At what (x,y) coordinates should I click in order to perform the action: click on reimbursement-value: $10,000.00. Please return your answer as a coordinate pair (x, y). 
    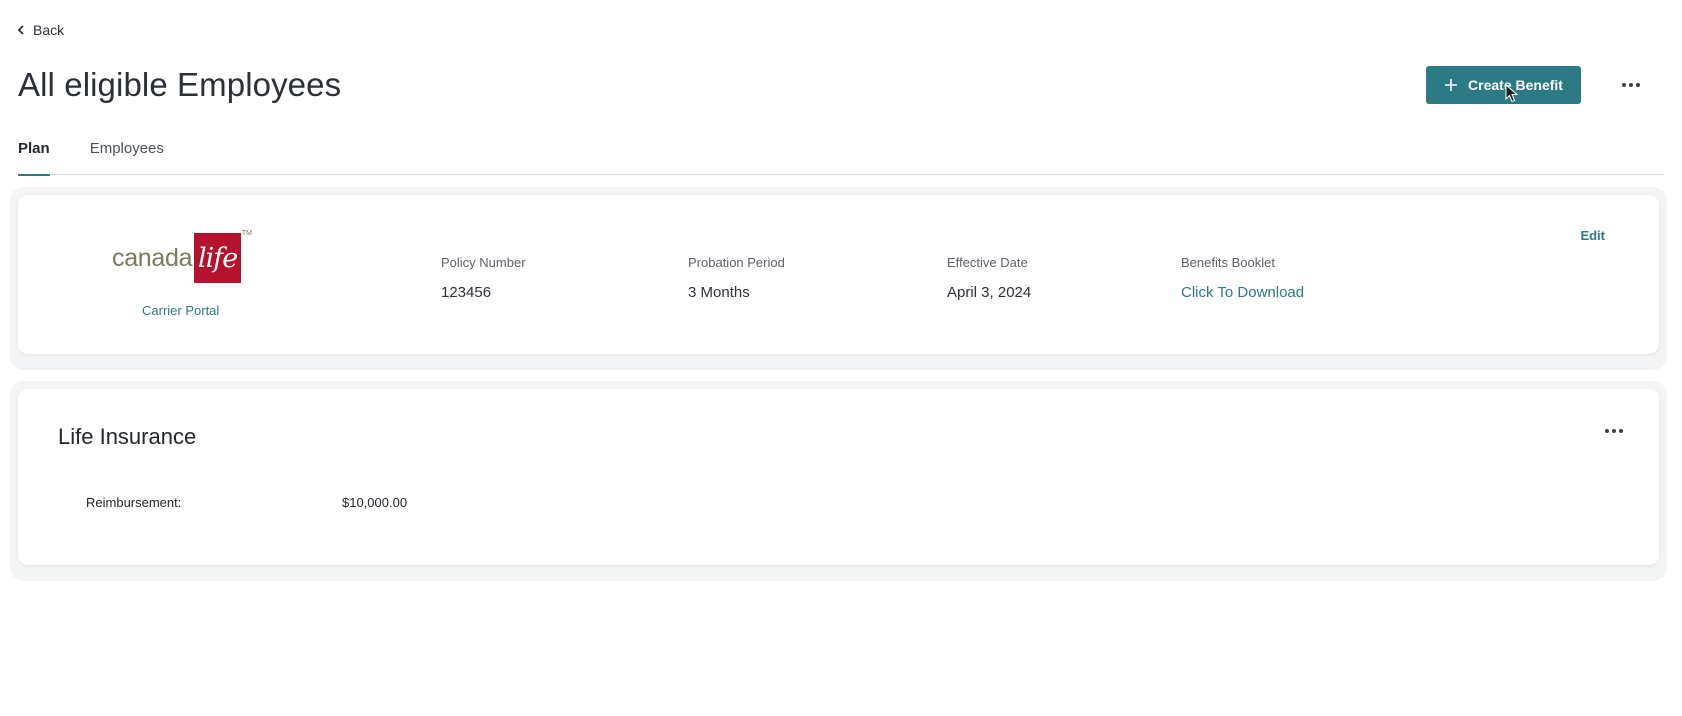
    Looking at the image, I should click on (375, 502).